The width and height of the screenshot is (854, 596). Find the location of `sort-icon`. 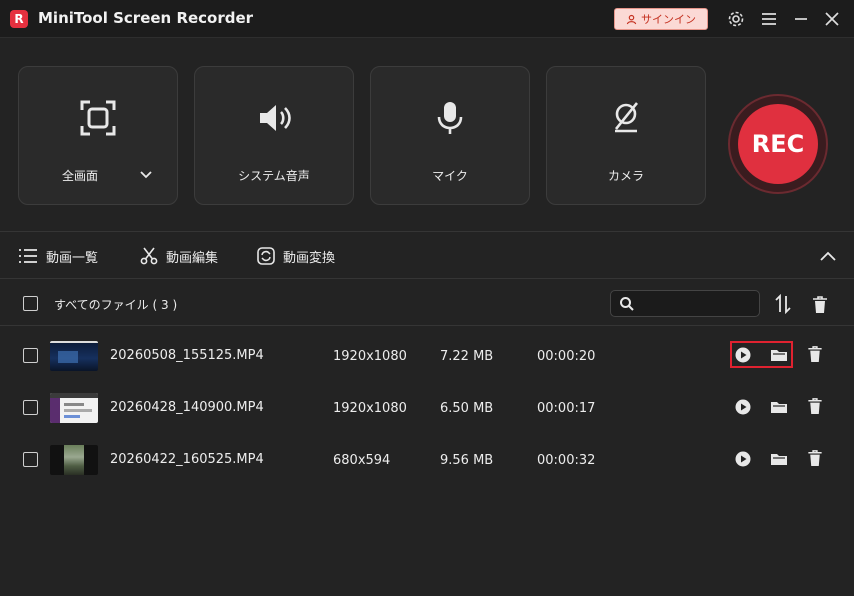

sort-icon is located at coordinates (783, 304).